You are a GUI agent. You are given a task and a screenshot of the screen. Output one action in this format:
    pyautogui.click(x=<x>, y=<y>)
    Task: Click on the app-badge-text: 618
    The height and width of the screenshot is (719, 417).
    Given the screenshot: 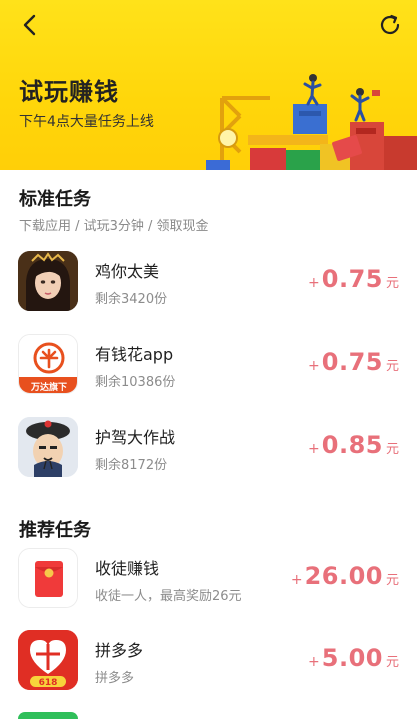 What is the action you would take?
    pyautogui.click(x=48, y=683)
    